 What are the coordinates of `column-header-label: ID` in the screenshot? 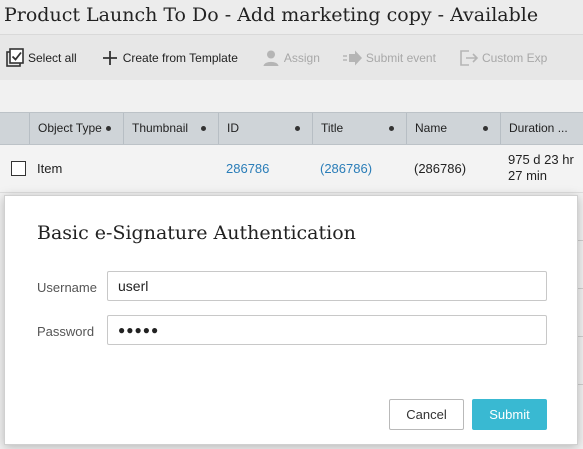 It's located at (233, 128).